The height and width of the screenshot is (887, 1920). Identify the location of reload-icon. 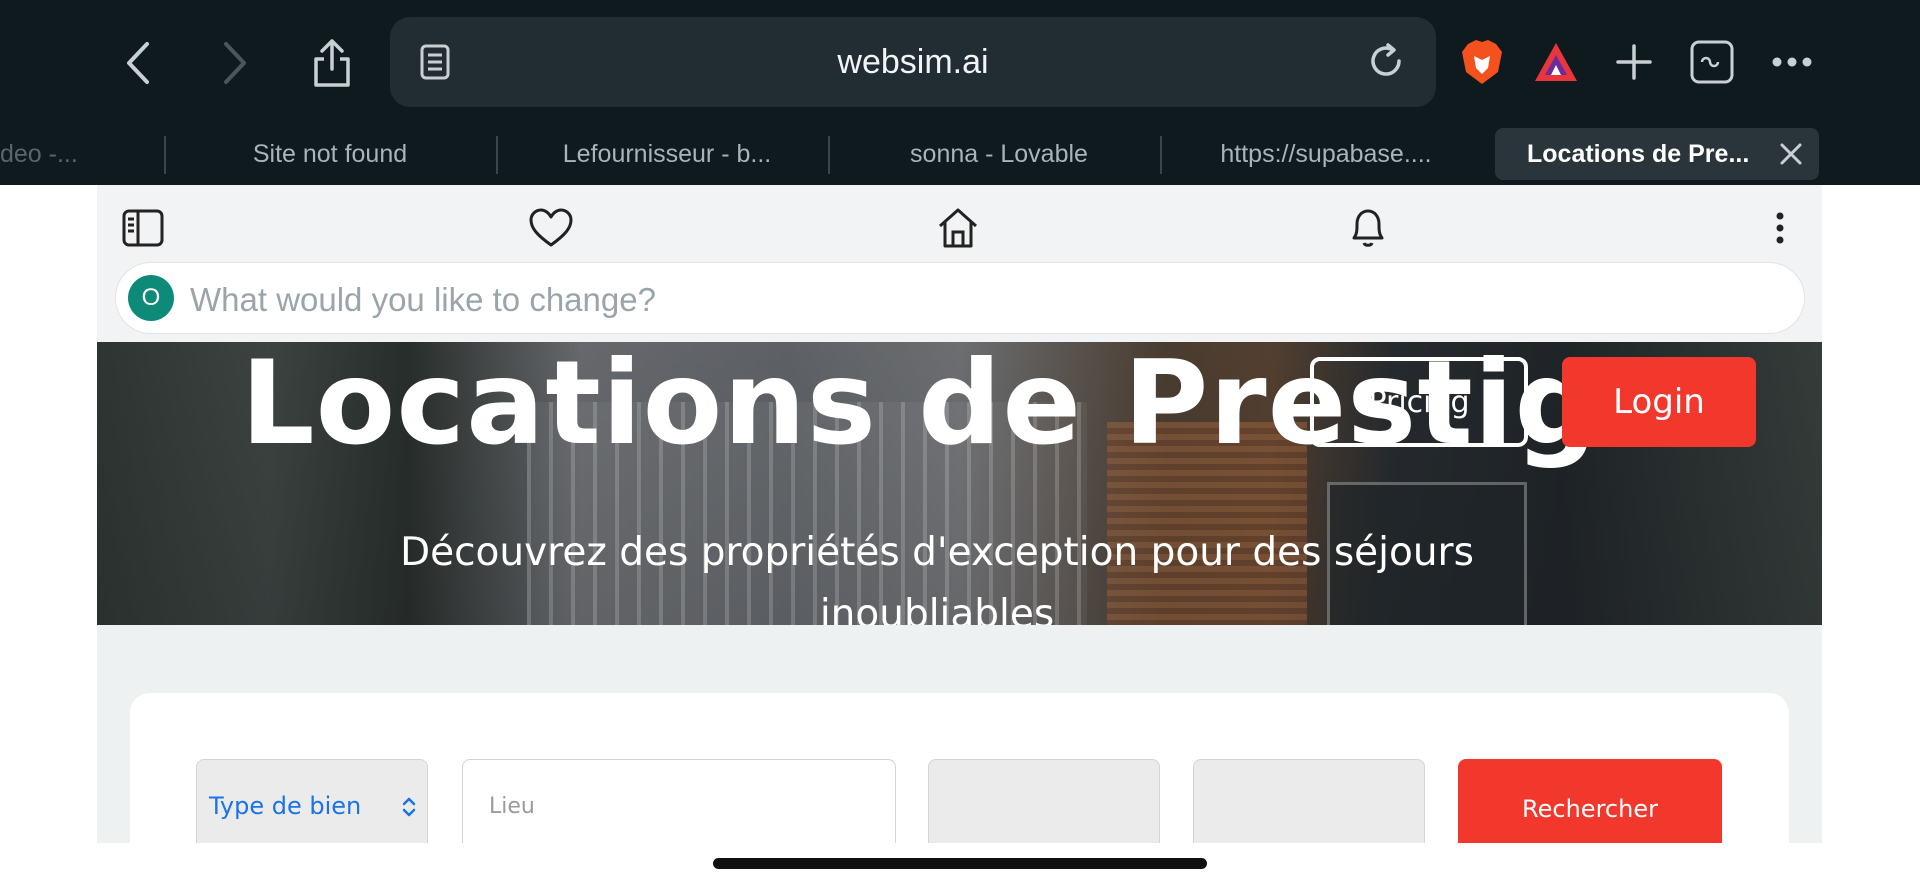
(1386, 63).